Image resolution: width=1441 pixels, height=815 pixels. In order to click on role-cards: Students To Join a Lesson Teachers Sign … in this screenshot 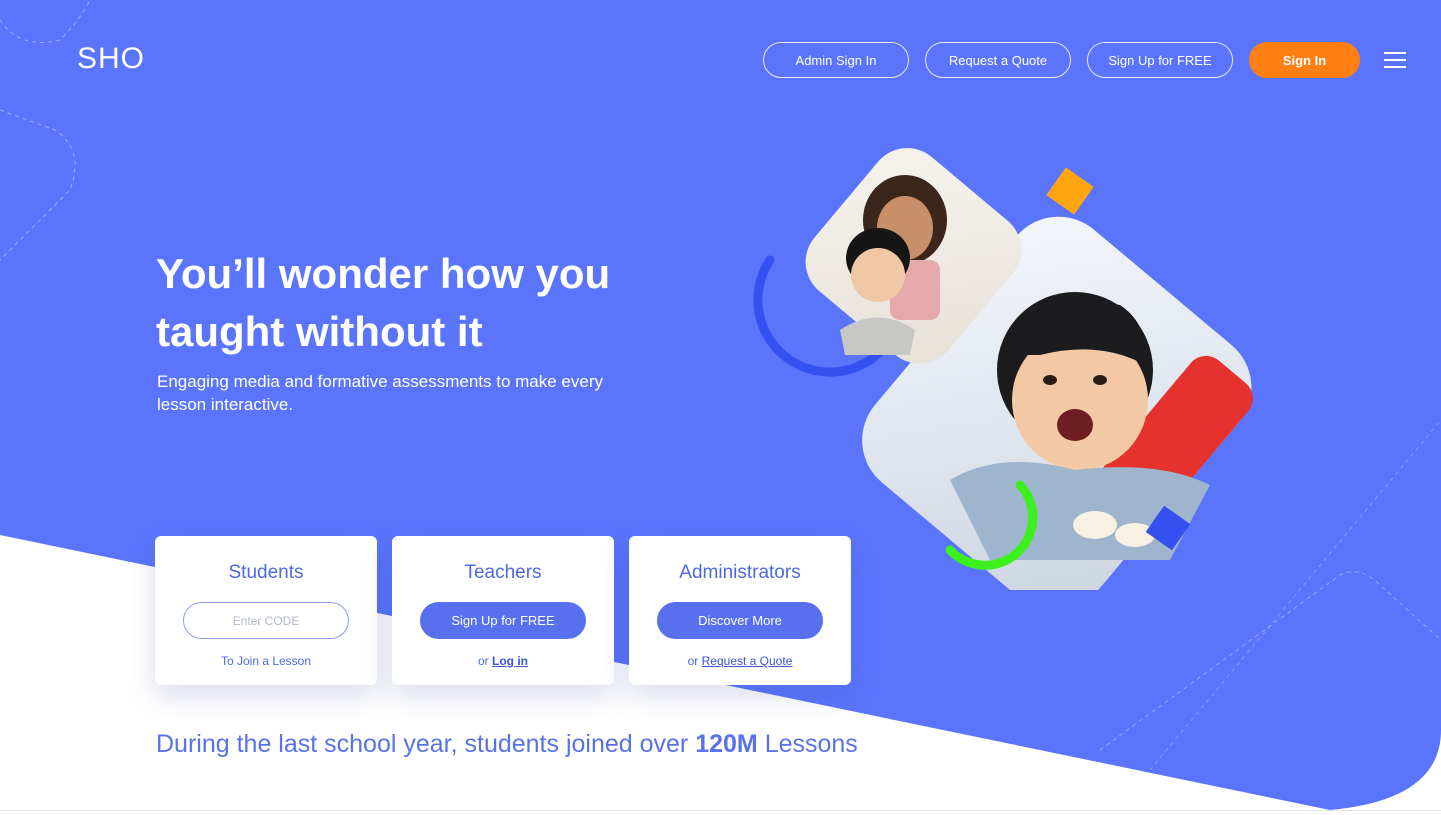, I will do `click(503, 610)`.